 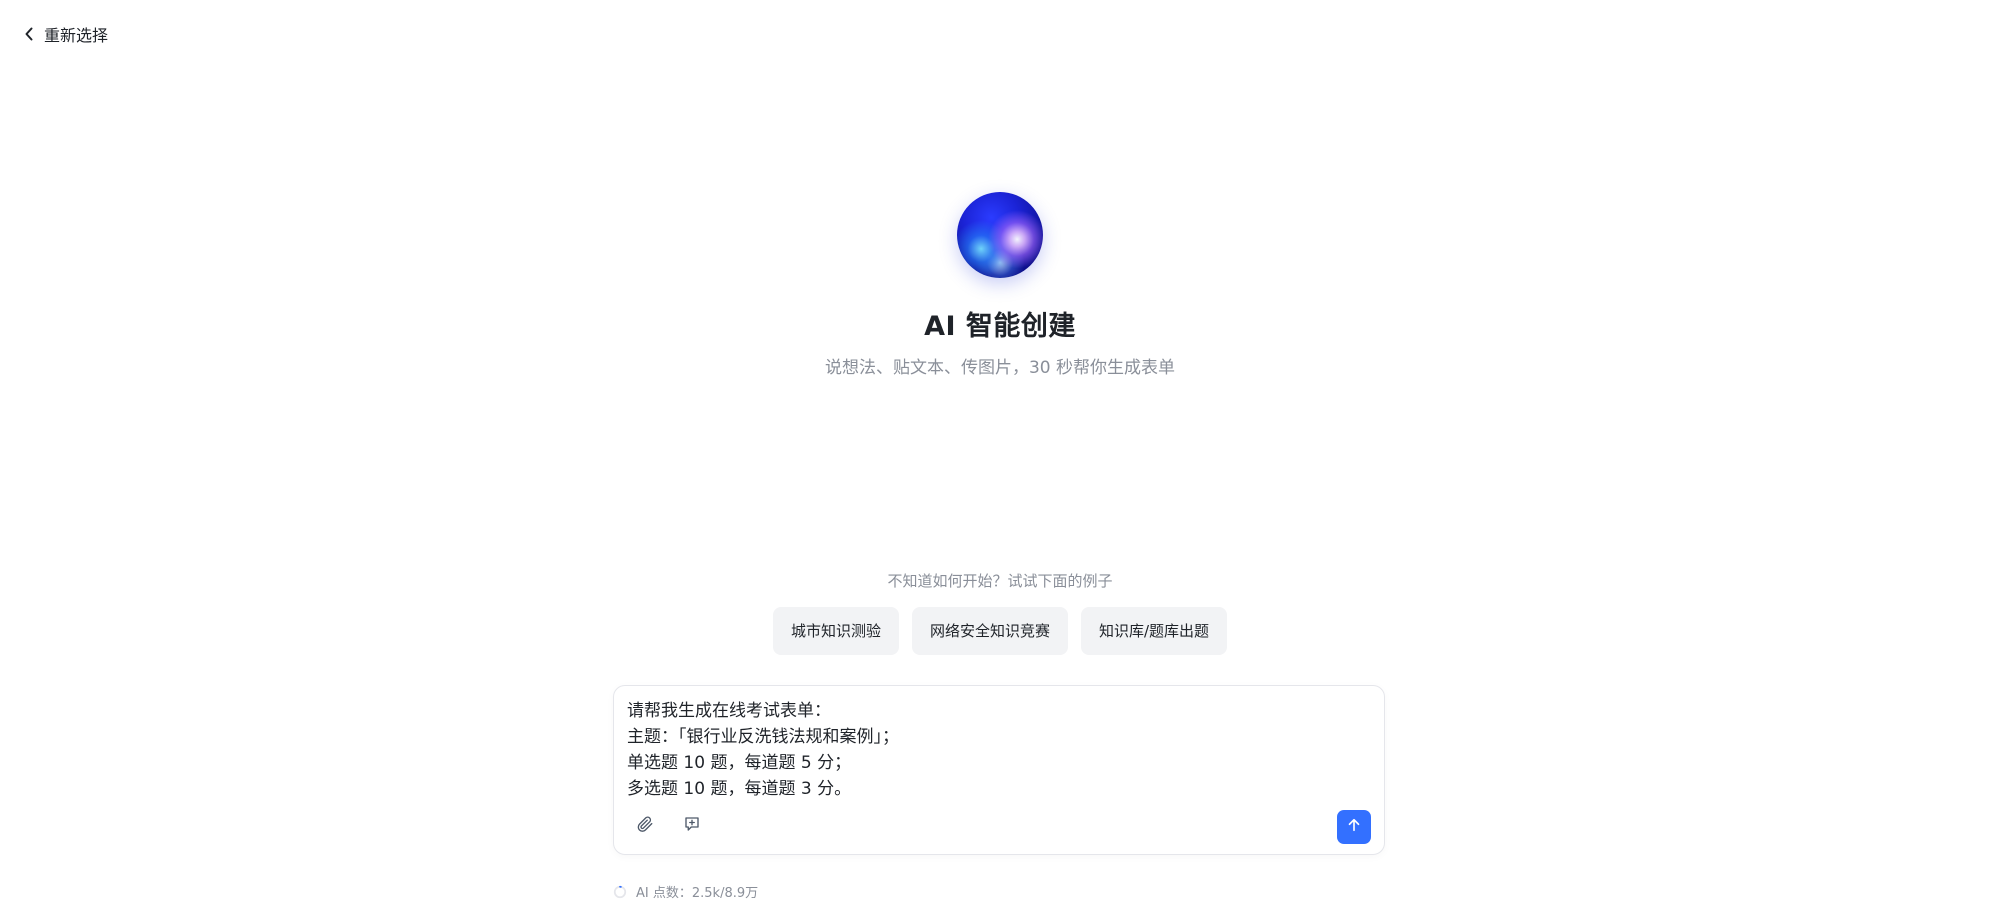 What do you see at coordinates (664, 893) in the screenshot?
I see `ai-points-label: AI 点数：` at bounding box center [664, 893].